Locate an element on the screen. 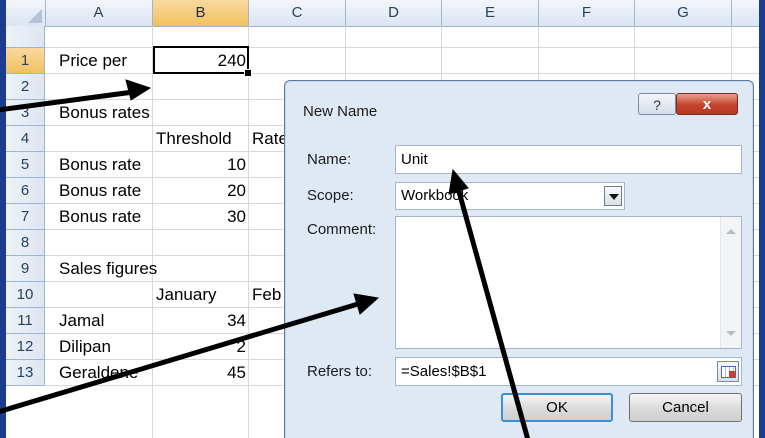 The height and width of the screenshot is (438, 765). cell-a3: Bonus rates is located at coordinates (156, 113).